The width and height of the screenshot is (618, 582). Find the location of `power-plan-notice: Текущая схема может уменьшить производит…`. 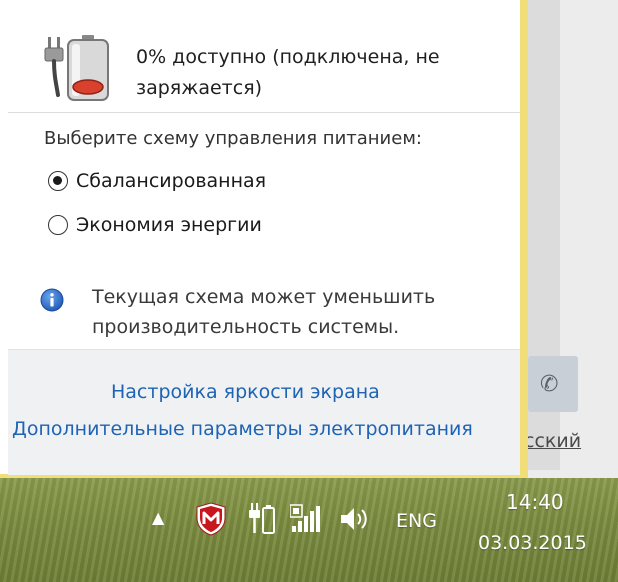

power-plan-notice: Текущая схема может уменьшить производит… is located at coordinates (297, 312).